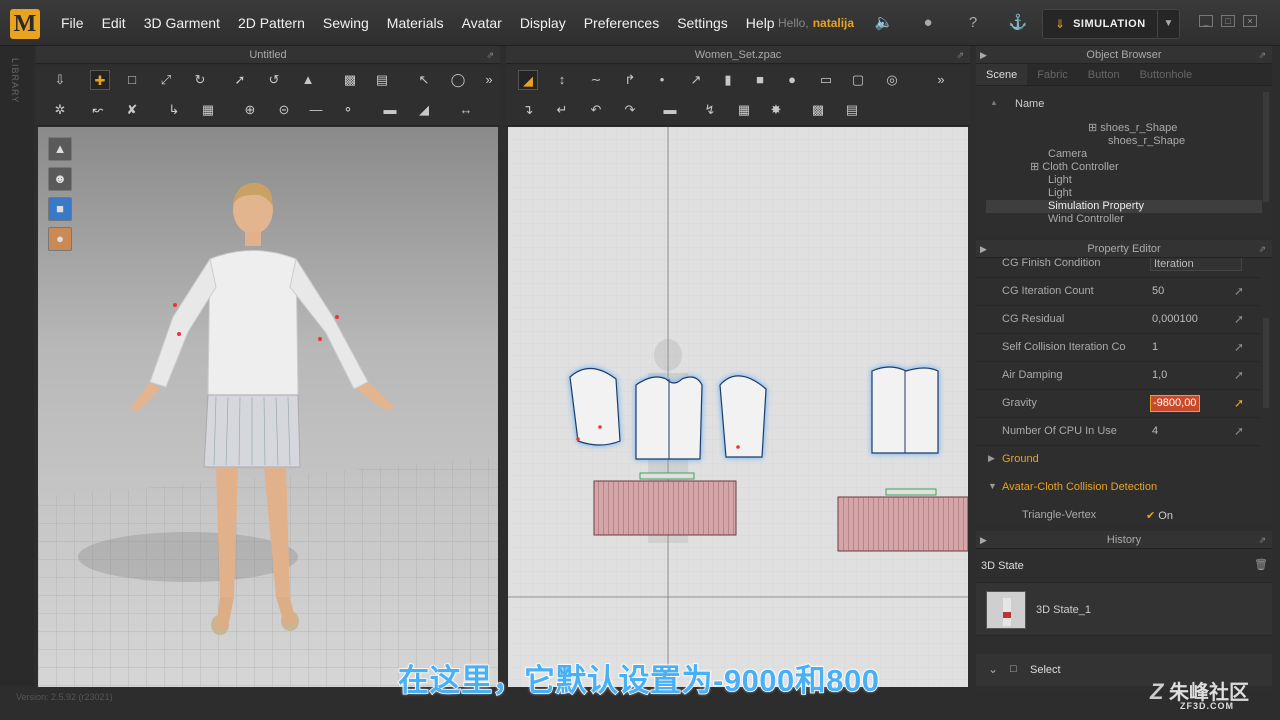 This screenshot has width=1280, height=720. I want to click on tree-item-shoes-r-shape: shoes_r_Shape, so click(1146, 141).